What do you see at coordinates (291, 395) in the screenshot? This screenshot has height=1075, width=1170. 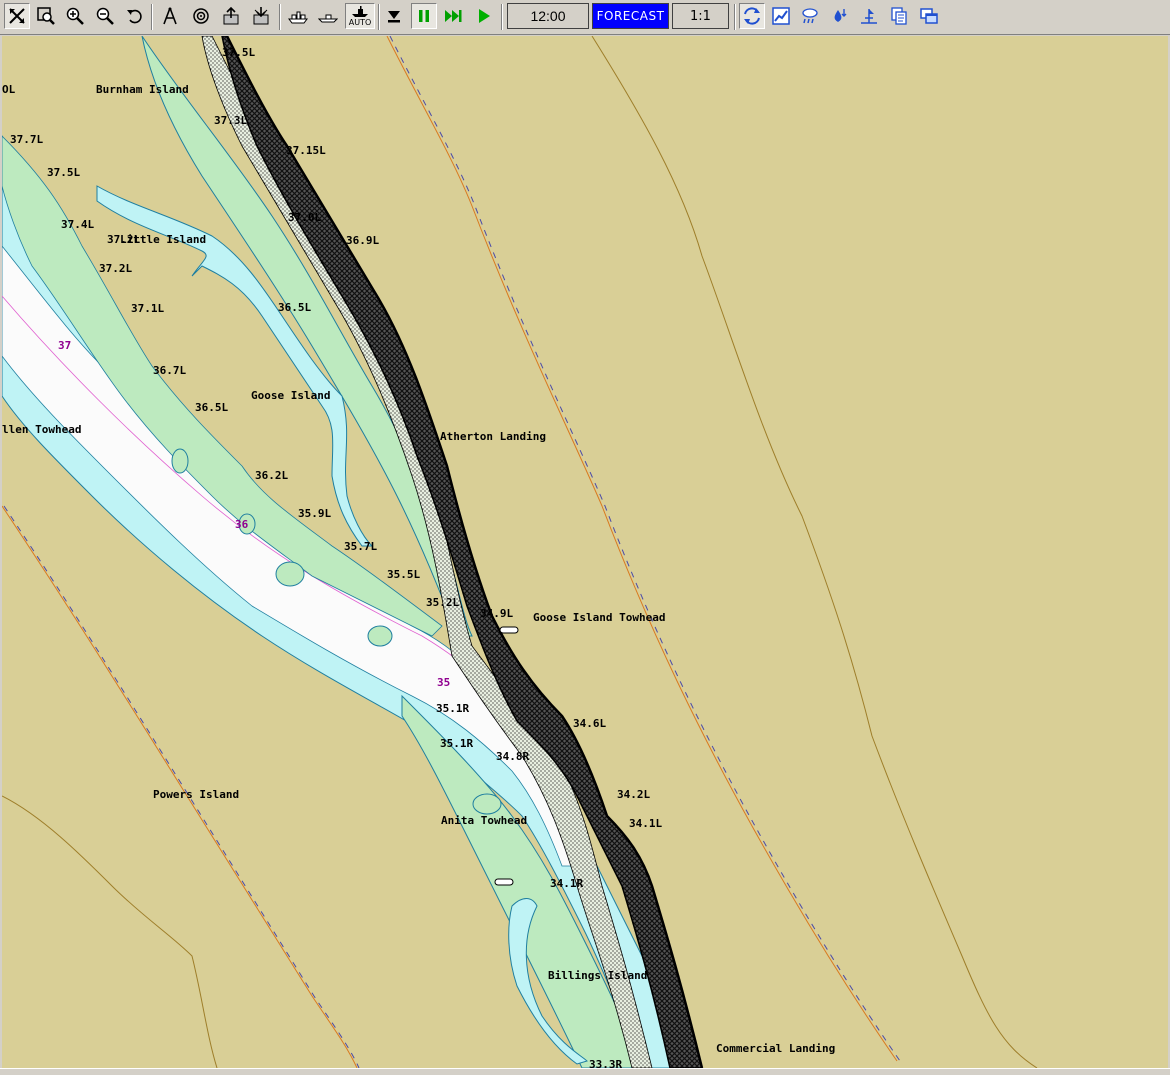 I see `place-label: Goose Island` at bounding box center [291, 395].